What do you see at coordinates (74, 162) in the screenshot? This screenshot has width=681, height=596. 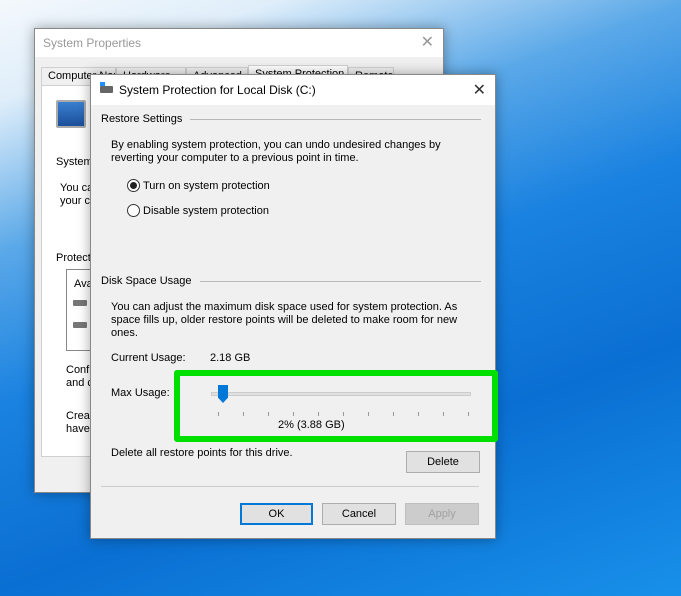 I see `section-label: System` at bounding box center [74, 162].